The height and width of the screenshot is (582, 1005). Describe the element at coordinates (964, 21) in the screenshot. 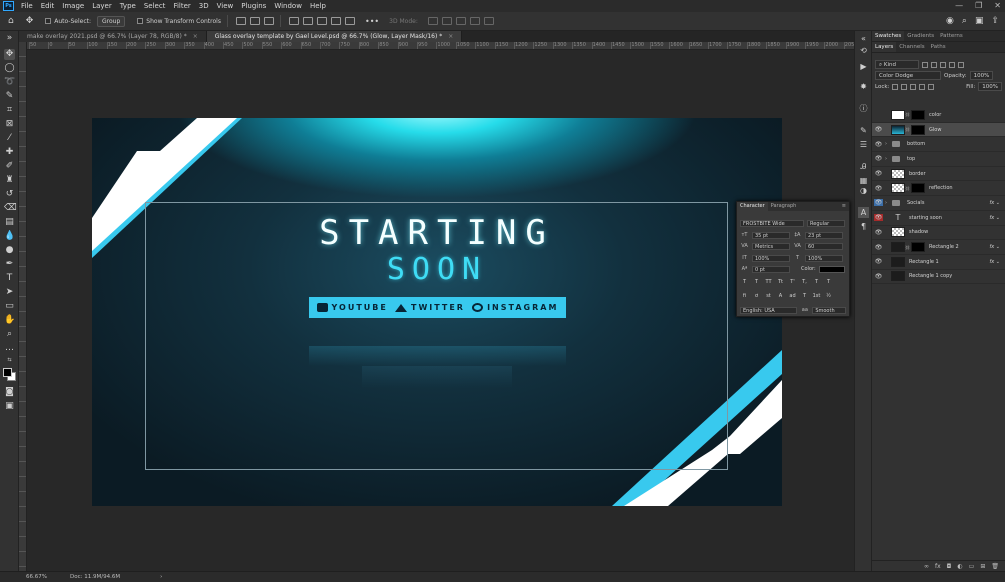

I see `search-icon: ⌕` at that location.